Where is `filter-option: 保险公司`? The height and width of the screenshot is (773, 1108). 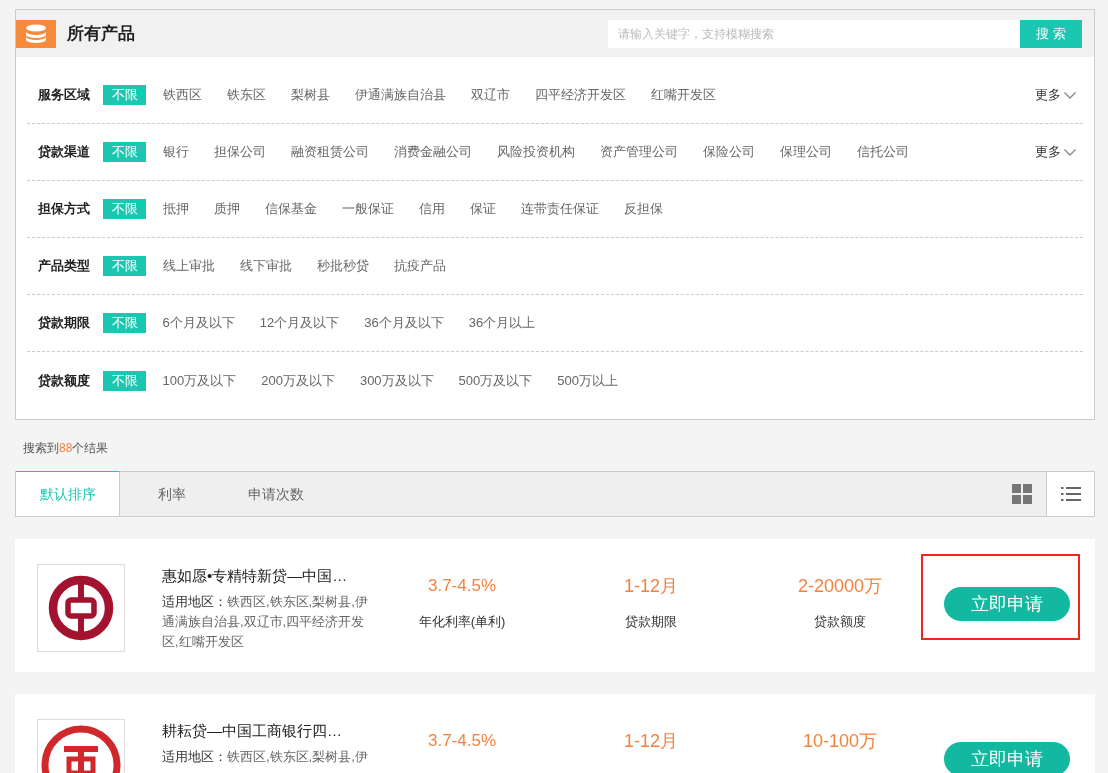 filter-option: 保险公司 is located at coordinates (728, 152).